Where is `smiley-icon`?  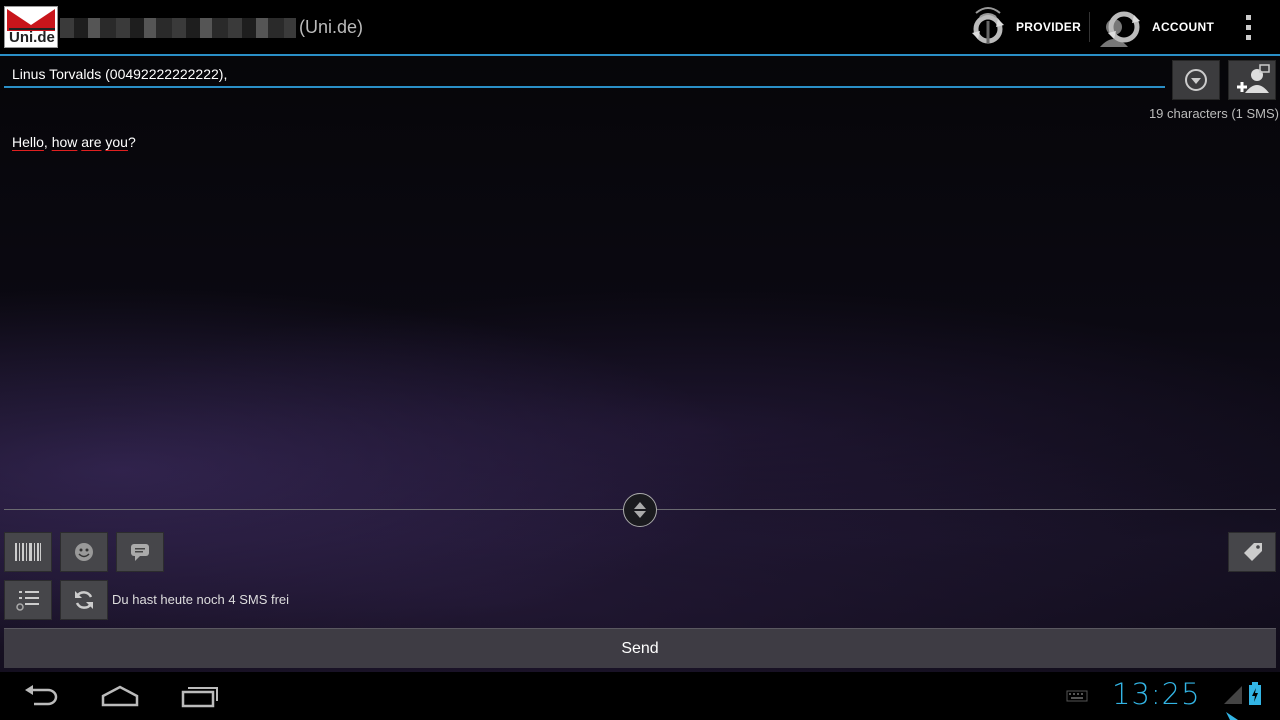 smiley-icon is located at coordinates (84, 552).